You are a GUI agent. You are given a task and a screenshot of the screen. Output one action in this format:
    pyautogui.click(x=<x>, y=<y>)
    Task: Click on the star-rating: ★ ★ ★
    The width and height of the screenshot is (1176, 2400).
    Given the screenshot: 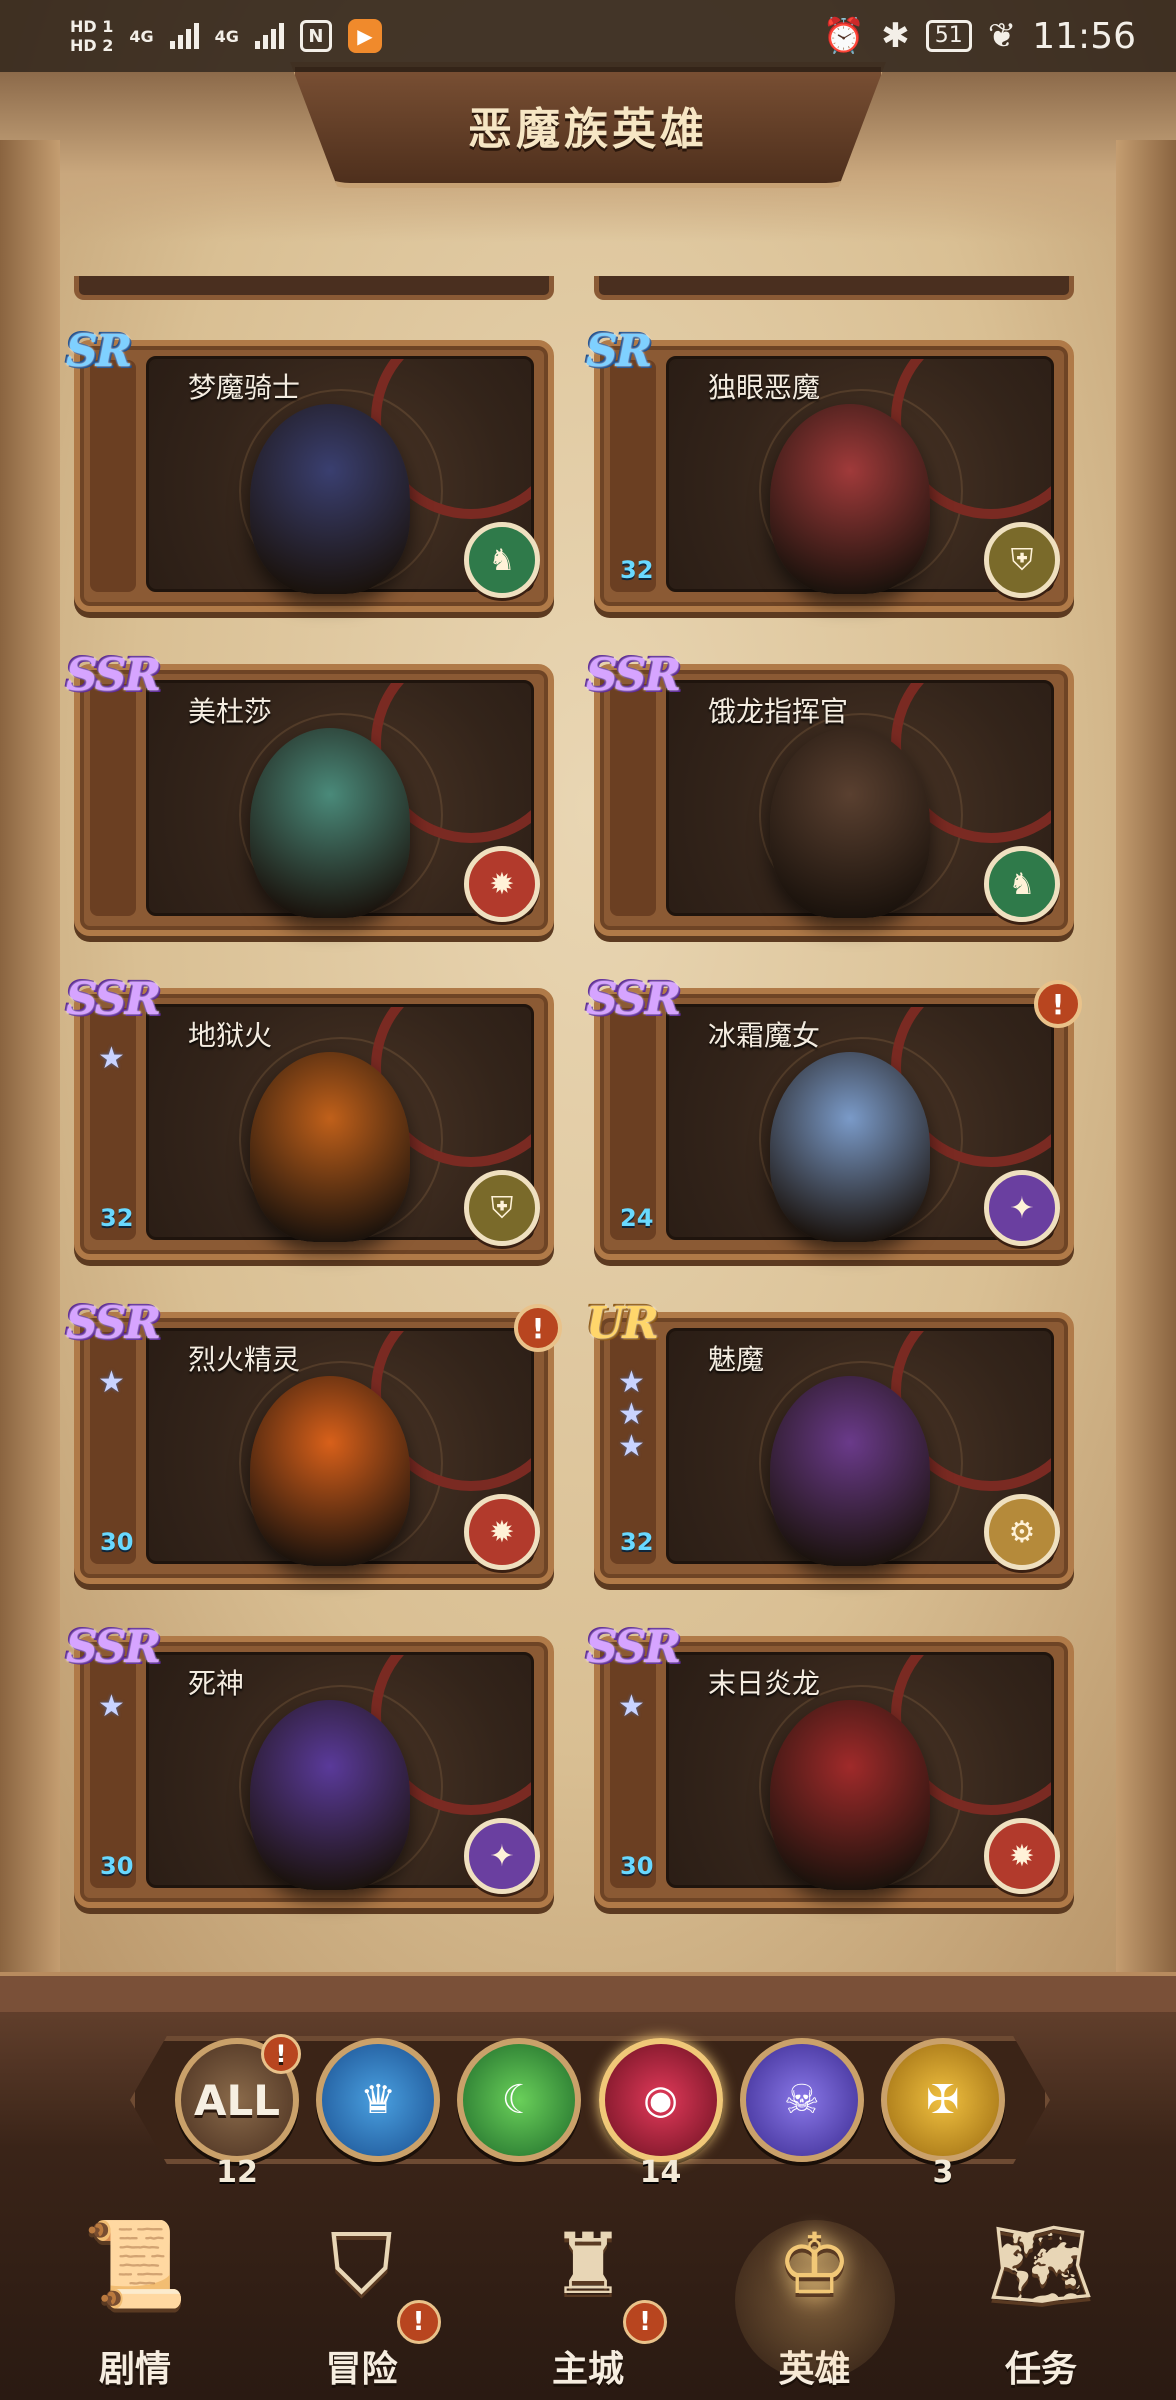 What is the action you would take?
    pyautogui.click(x=631, y=1415)
    